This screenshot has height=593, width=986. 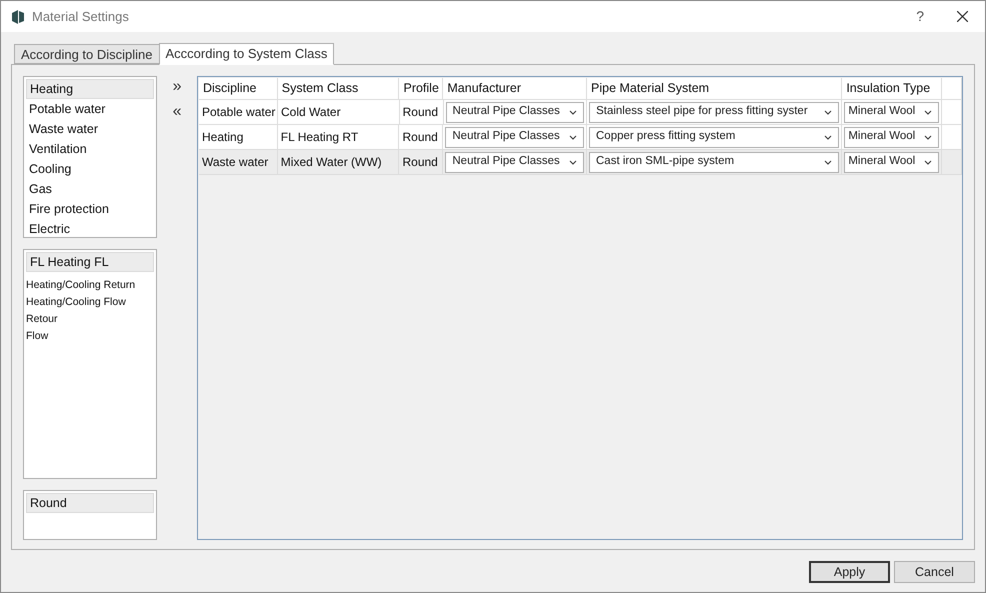 What do you see at coordinates (310, 112) in the screenshot?
I see `table-cell-text: Cold Water` at bounding box center [310, 112].